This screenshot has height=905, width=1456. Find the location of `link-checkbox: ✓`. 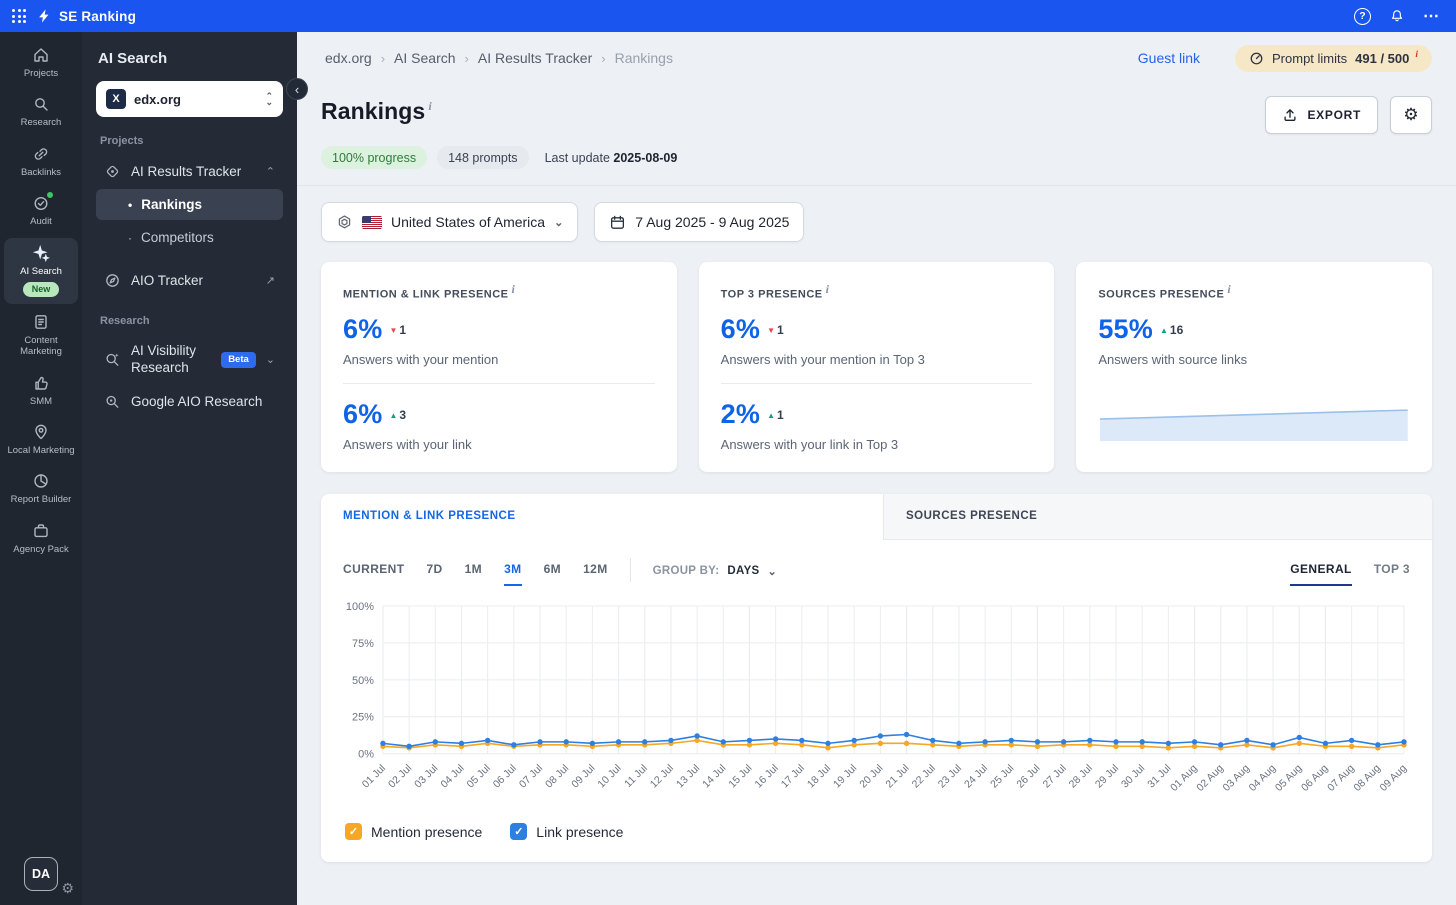

link-checkbox: ✓ is located at coordinates (519, 832).